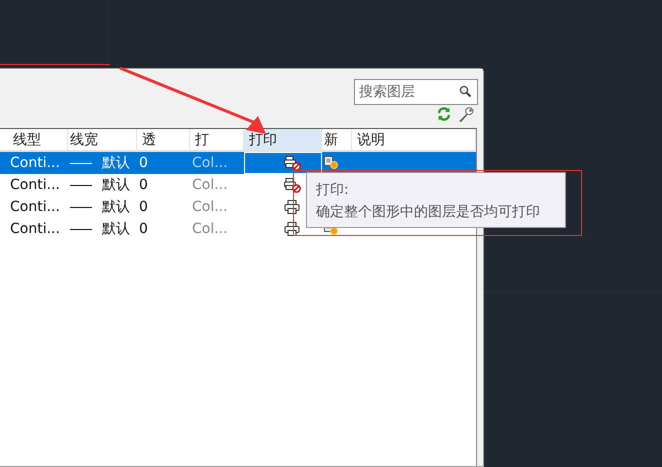 The width and height of the screenshot is (662, 467). What do you see at coordinates (414, 139) in the screenshot?
I see `column-header: 说明` at bounding box center [414, 139].